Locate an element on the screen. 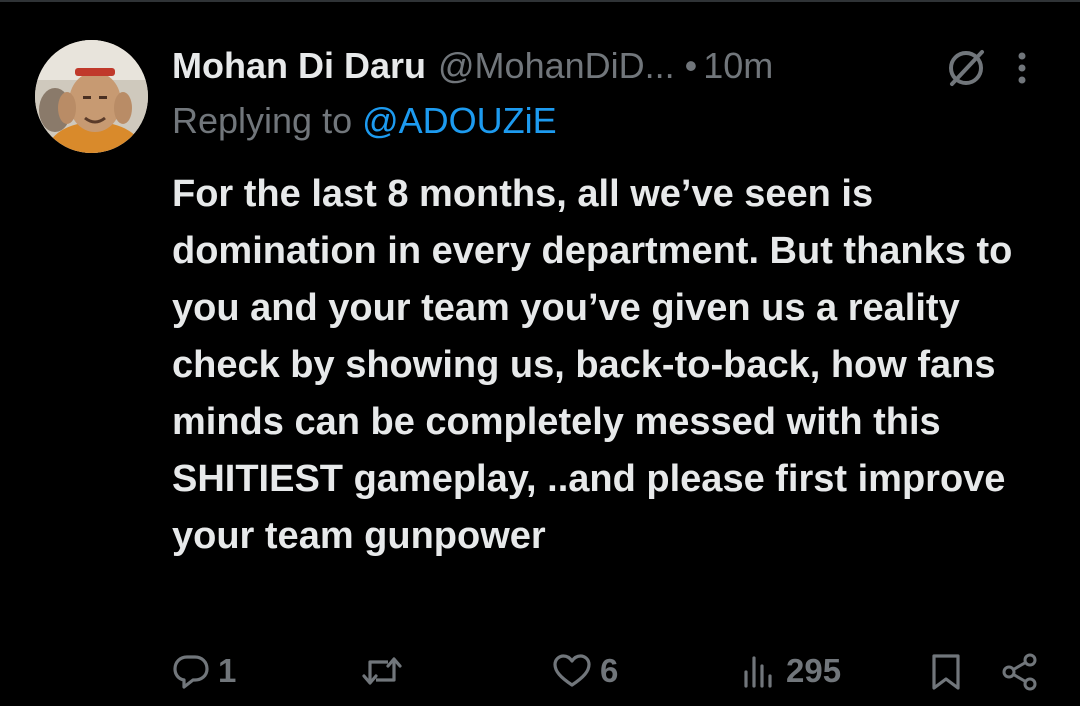  reply-button: 1 is located at coordinates (204, 671).